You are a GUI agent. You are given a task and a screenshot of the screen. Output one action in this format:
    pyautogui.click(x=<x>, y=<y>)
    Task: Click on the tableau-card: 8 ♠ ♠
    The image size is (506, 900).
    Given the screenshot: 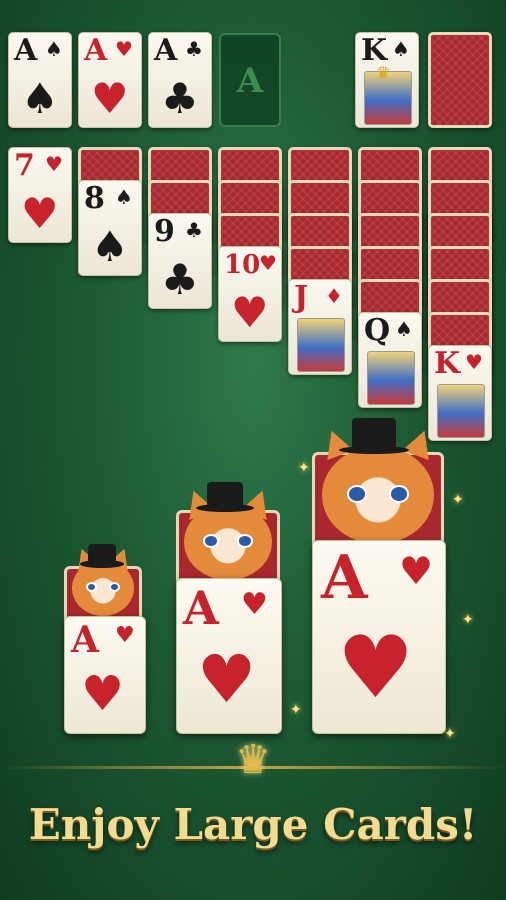 What is the action you would take?
    pyautogui.click(x=110, y=228)
    